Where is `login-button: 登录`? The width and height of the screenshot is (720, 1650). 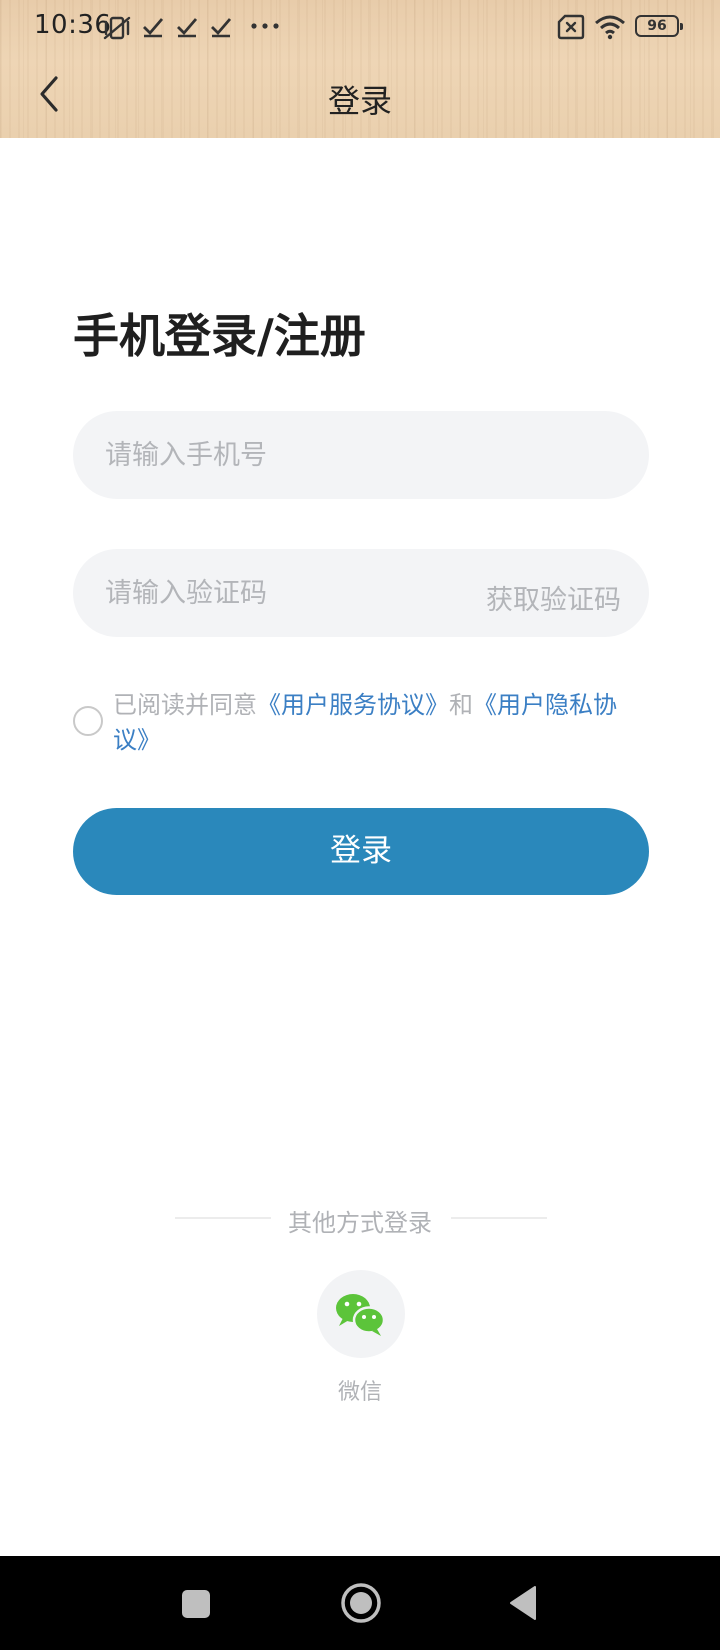 login-button: 登录 is located at coordinates (361, 851).